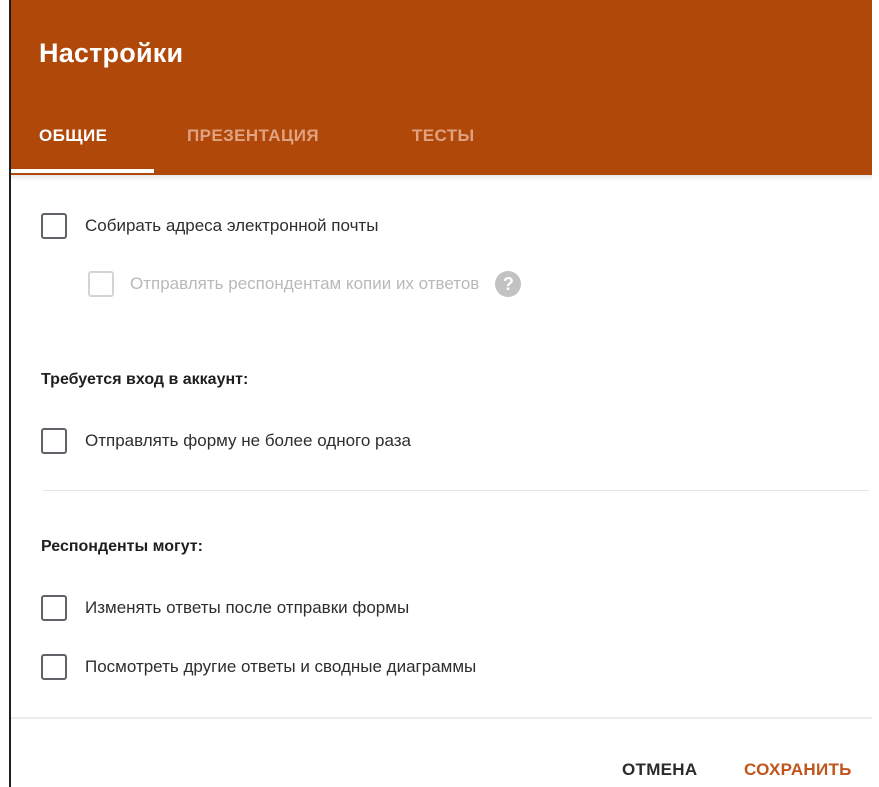  What do you see at coordinates (73, 136) in the screenshot?
I see `tab-general: ОБЩИЕ` at bounding box center [73, 136].